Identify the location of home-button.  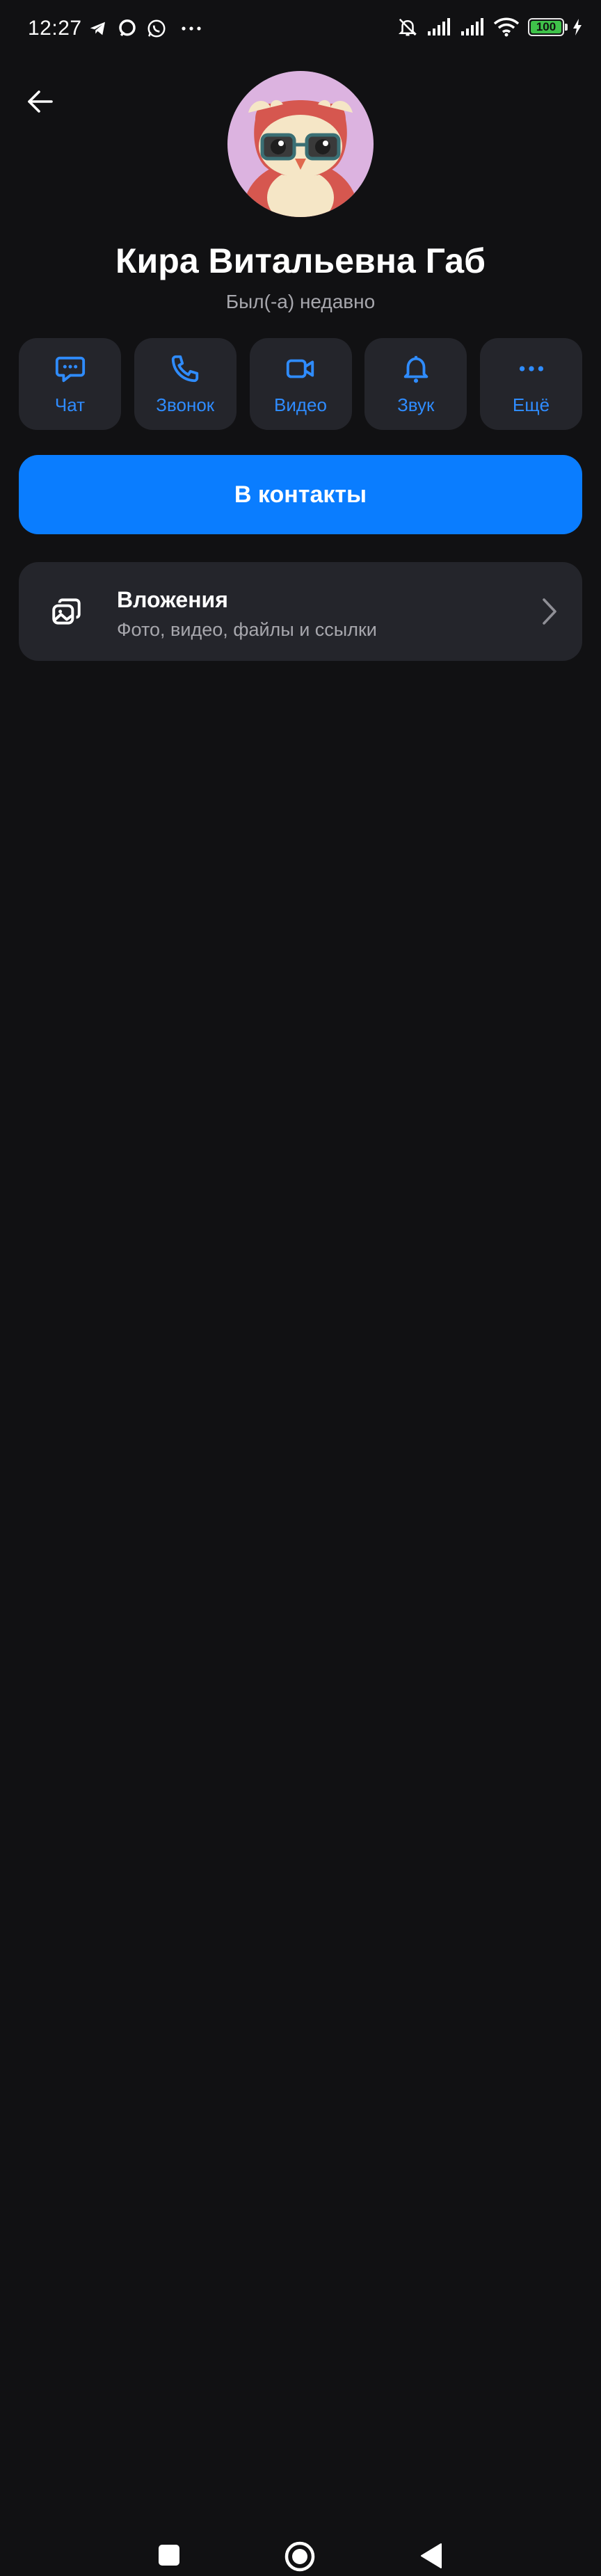
(300, 2558).